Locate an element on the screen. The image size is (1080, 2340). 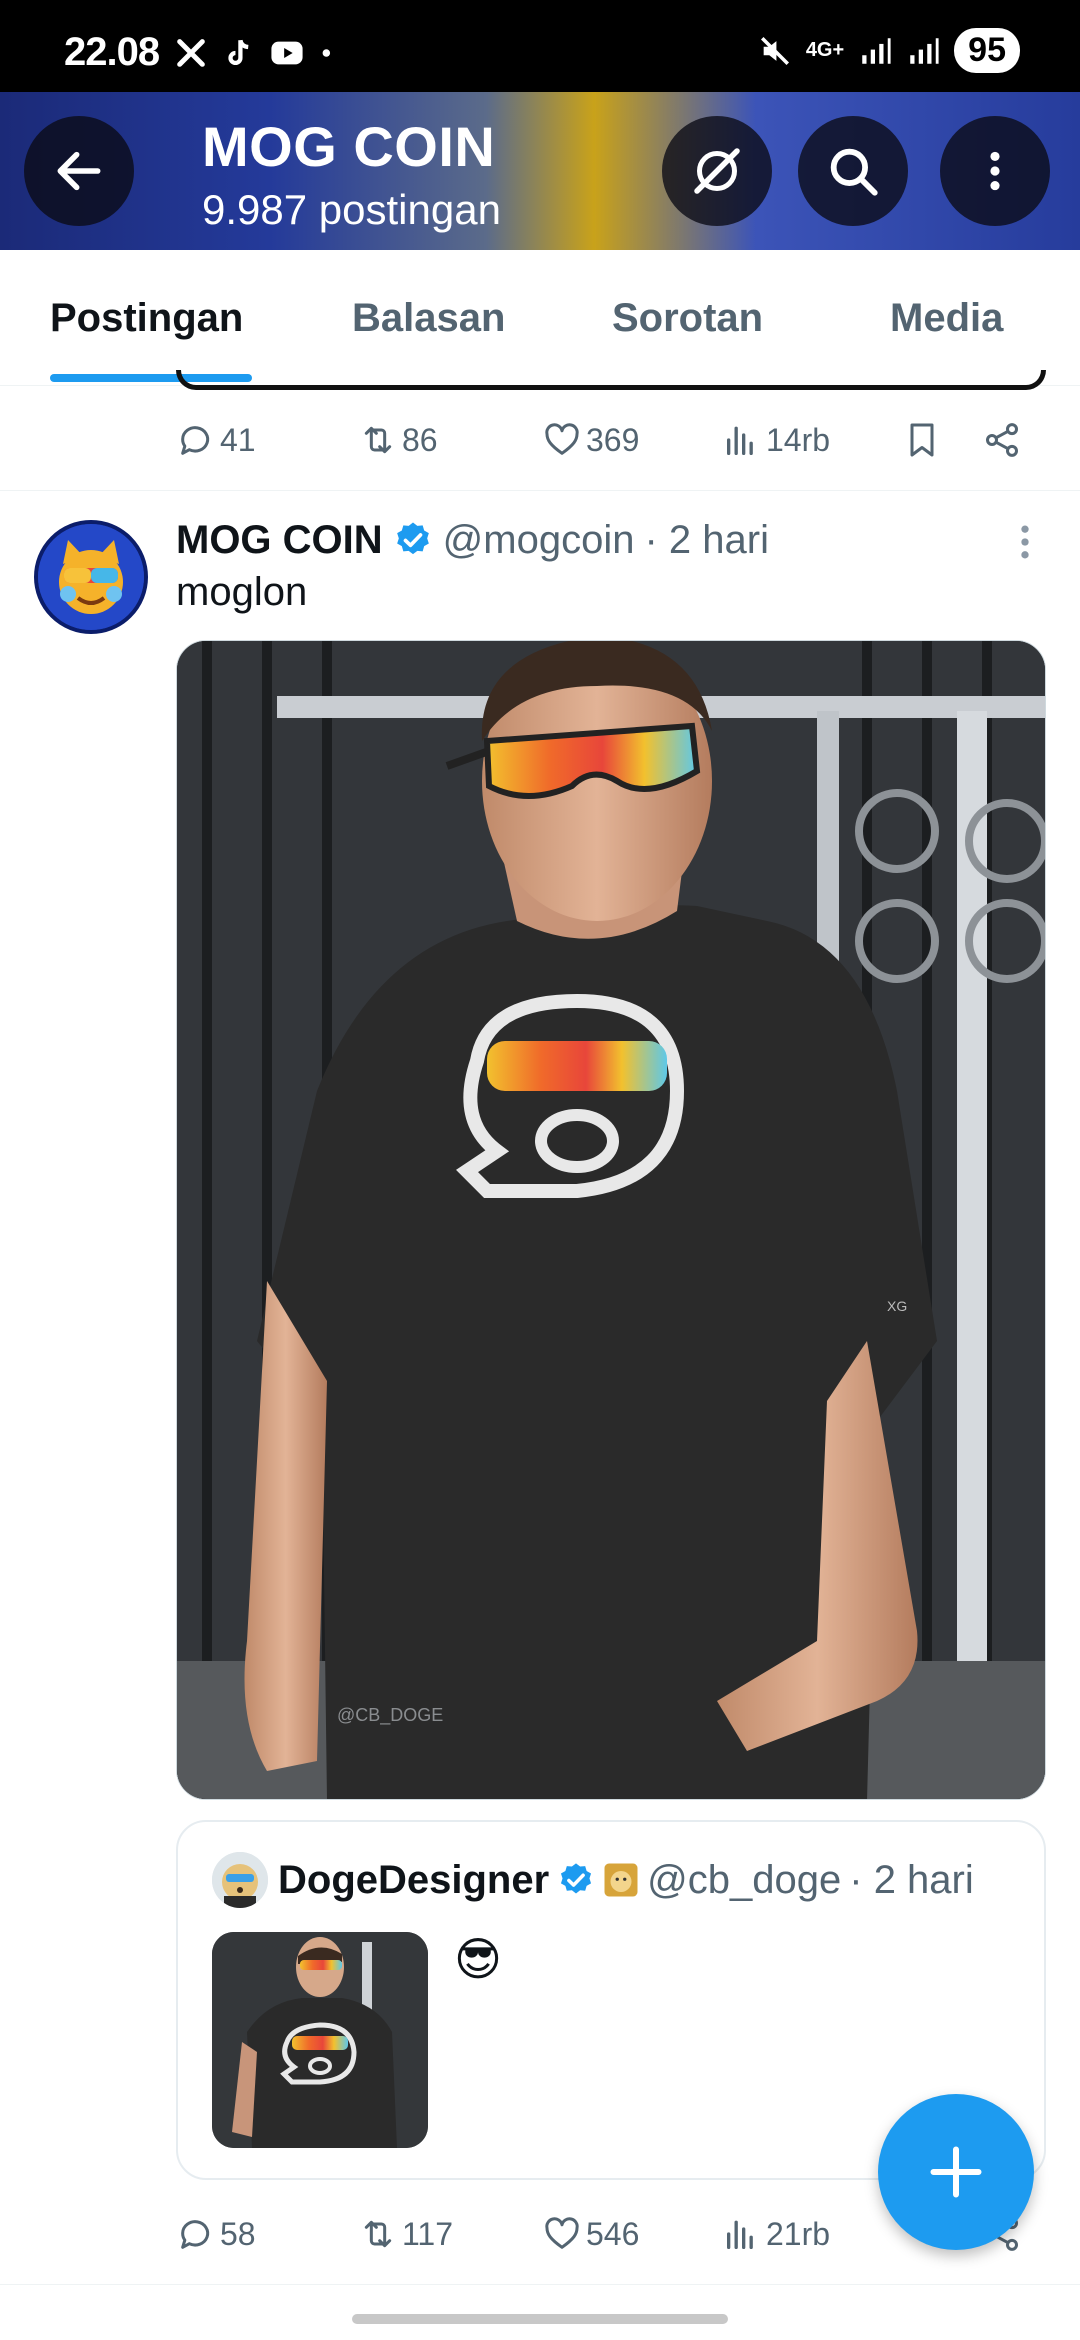
share-icon is located at coordinates (1002, 440).